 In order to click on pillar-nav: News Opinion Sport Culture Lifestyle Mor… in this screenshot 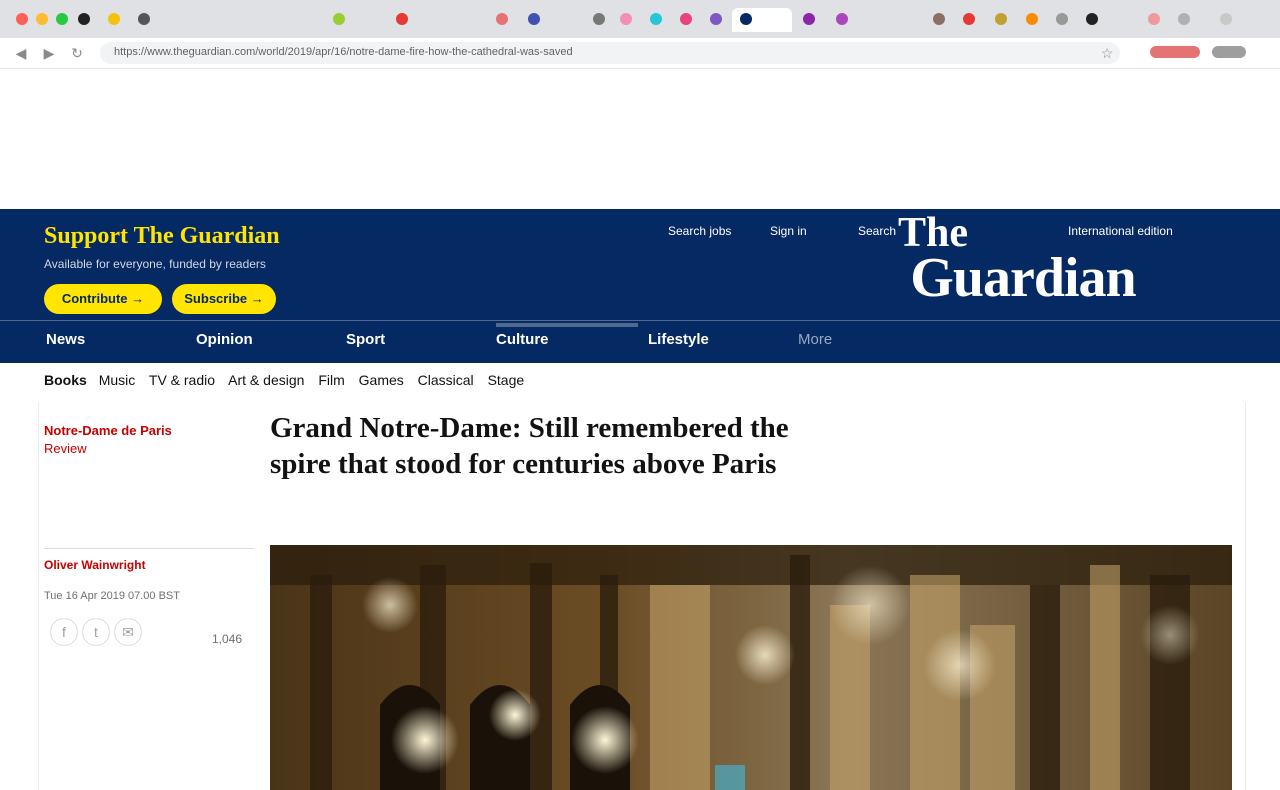, I will do `click(640, 341)`.